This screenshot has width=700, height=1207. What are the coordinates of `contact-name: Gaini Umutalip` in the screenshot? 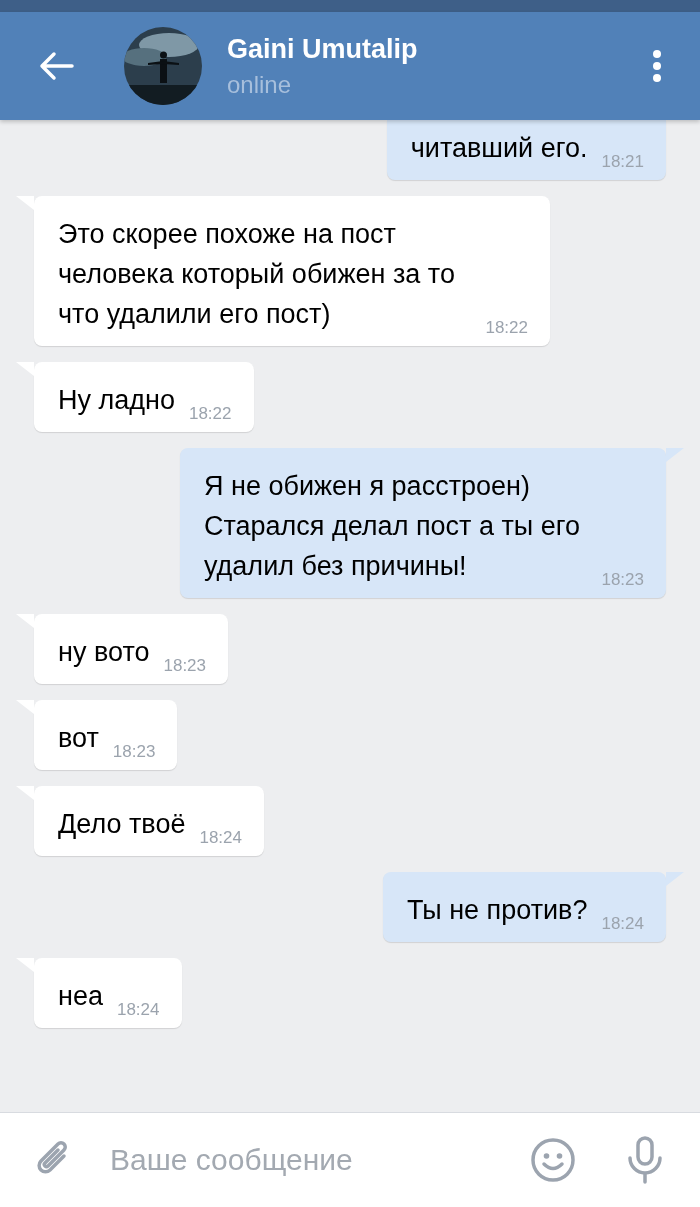 It's located at (323, 49).